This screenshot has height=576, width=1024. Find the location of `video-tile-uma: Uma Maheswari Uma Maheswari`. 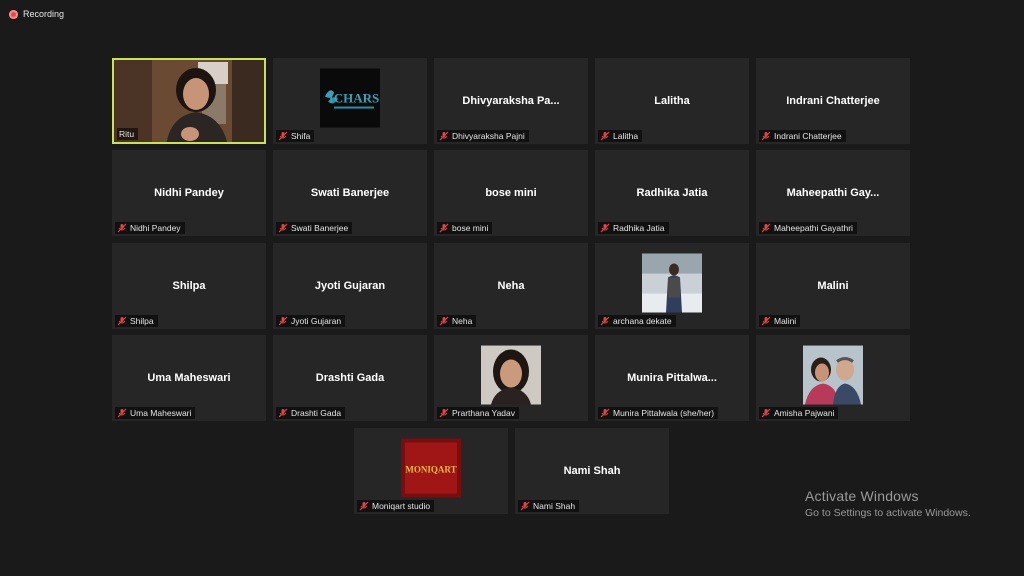

video-tile-uma: Uma Maheswari Uma Maheswari is located at coordinates (189, 378).